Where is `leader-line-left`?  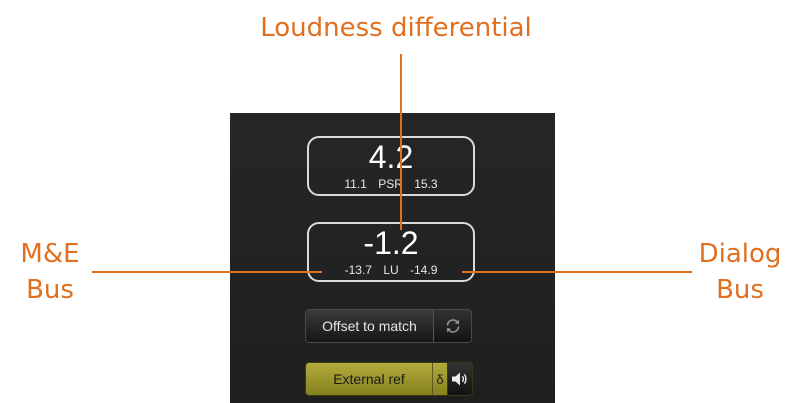
leader-line-left is located at coordinates (207, 272).